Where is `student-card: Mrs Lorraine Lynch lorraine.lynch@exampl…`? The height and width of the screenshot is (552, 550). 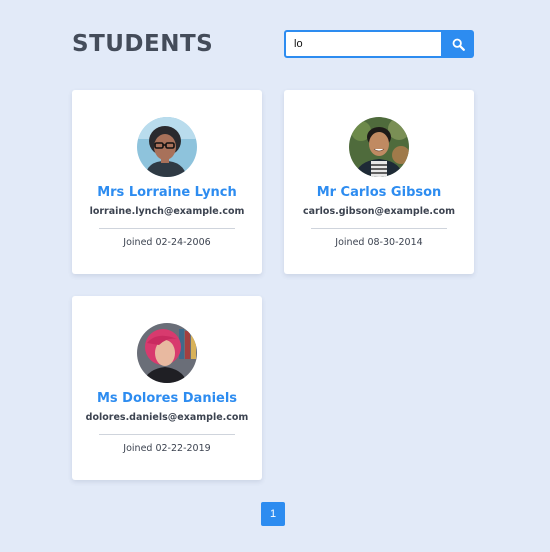 student-card: Mrs Lorraine Lynch lorraine.lynch@exampl… is located at coordinates (167, 182).